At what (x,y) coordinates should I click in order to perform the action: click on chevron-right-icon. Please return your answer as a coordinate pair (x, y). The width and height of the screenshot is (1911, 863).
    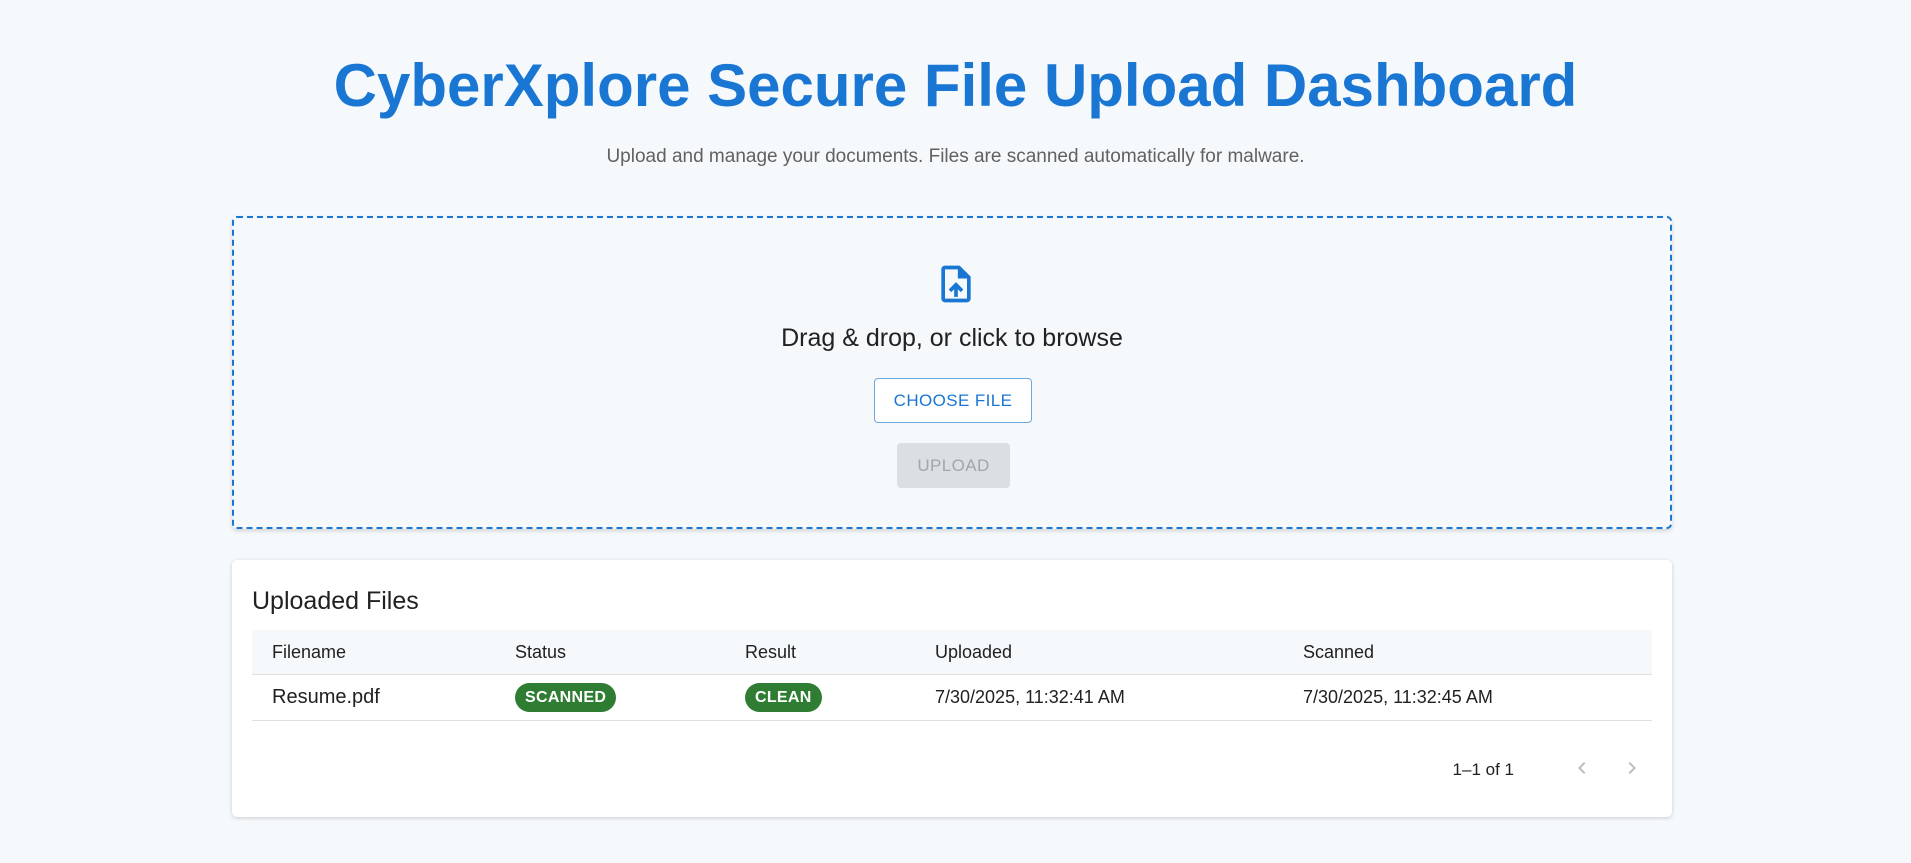
    Looking at the image, I should click on (1632, 770).